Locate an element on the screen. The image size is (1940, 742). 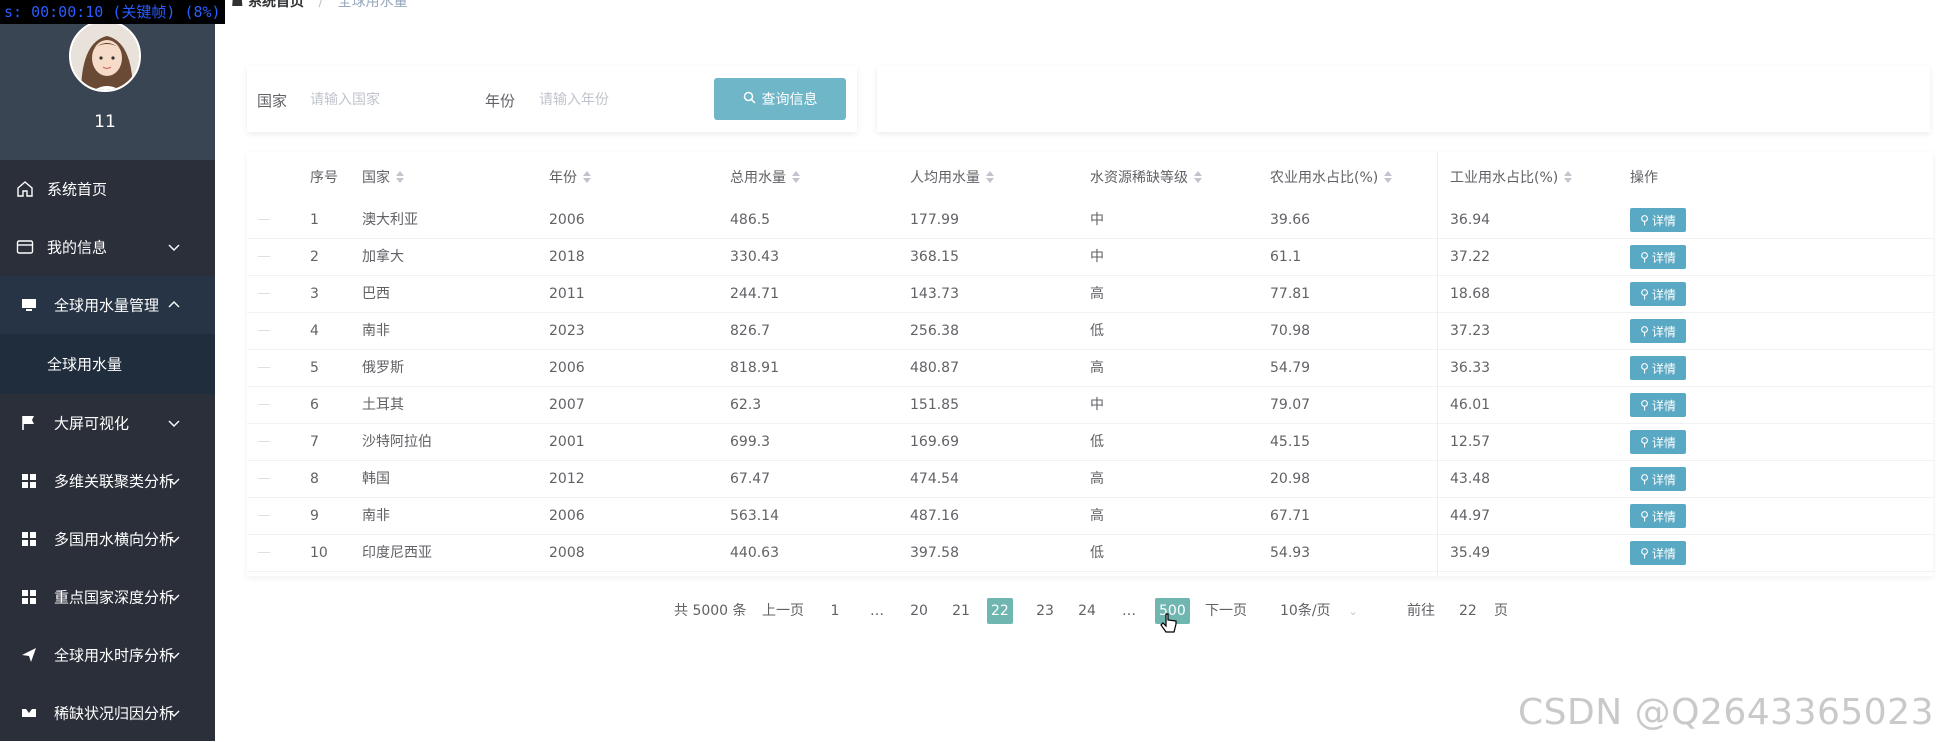
header-year: 年份 is located at coordinates (570, 177).